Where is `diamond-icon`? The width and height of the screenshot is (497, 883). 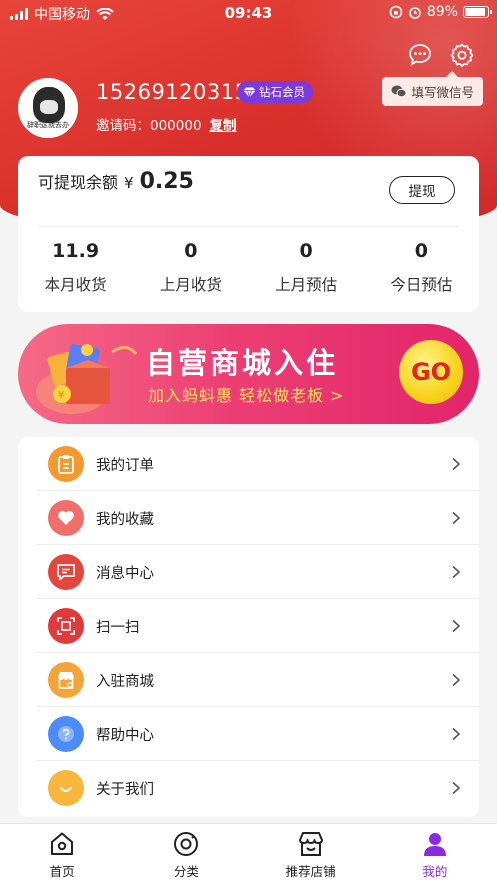 diamond-icon is located at coordinates (249, 92).